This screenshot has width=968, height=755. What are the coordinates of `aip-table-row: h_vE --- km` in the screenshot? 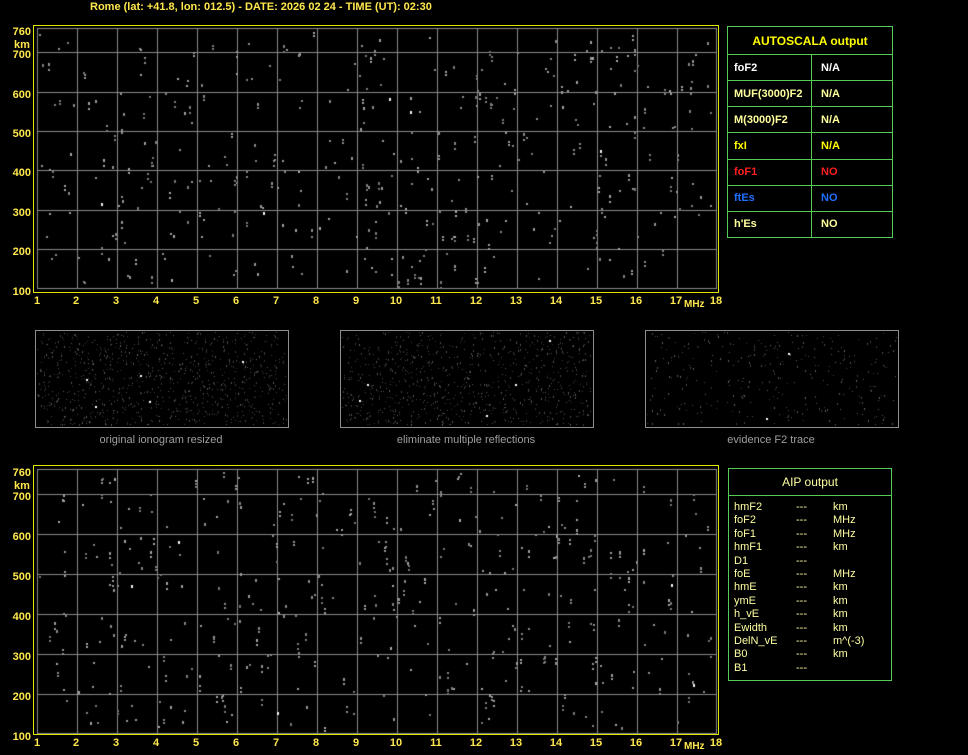 It's located at (812, 614).